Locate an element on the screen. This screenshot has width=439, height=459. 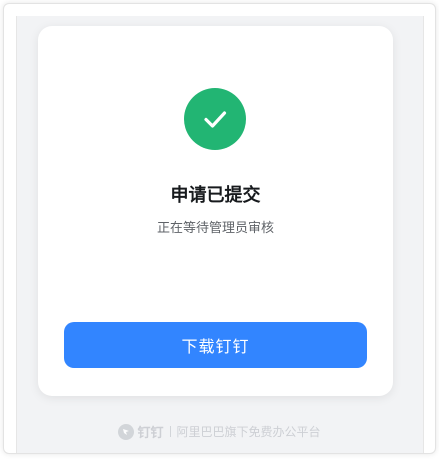
footer-brand: 钉钉 is located at coordinates (141, 431).